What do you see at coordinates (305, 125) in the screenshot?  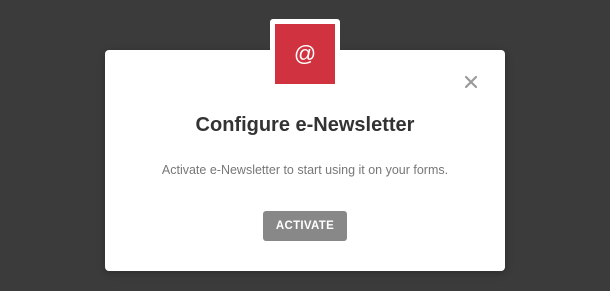 I see `modal-title: Configure e-Newsletter` at bounding box center [305, 125].